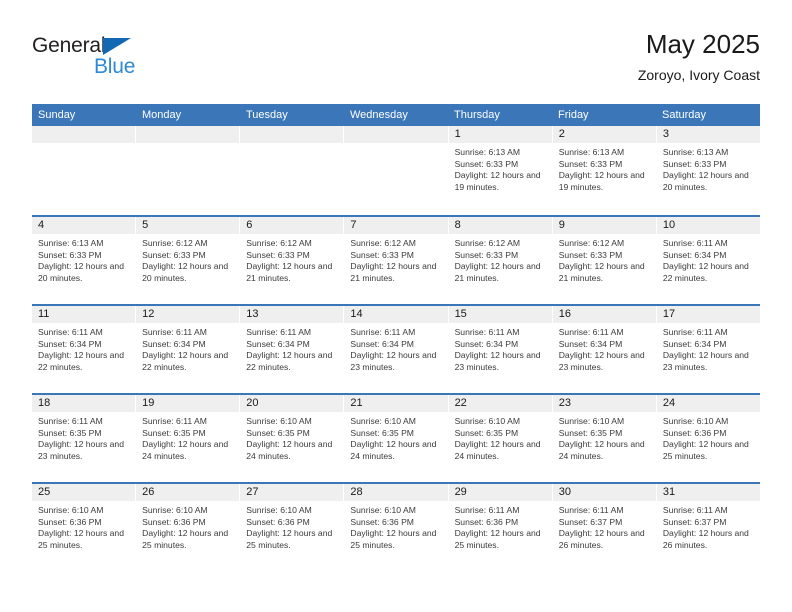  I want to click on weekday-header-saturday: Saturday, so click(684, 115).